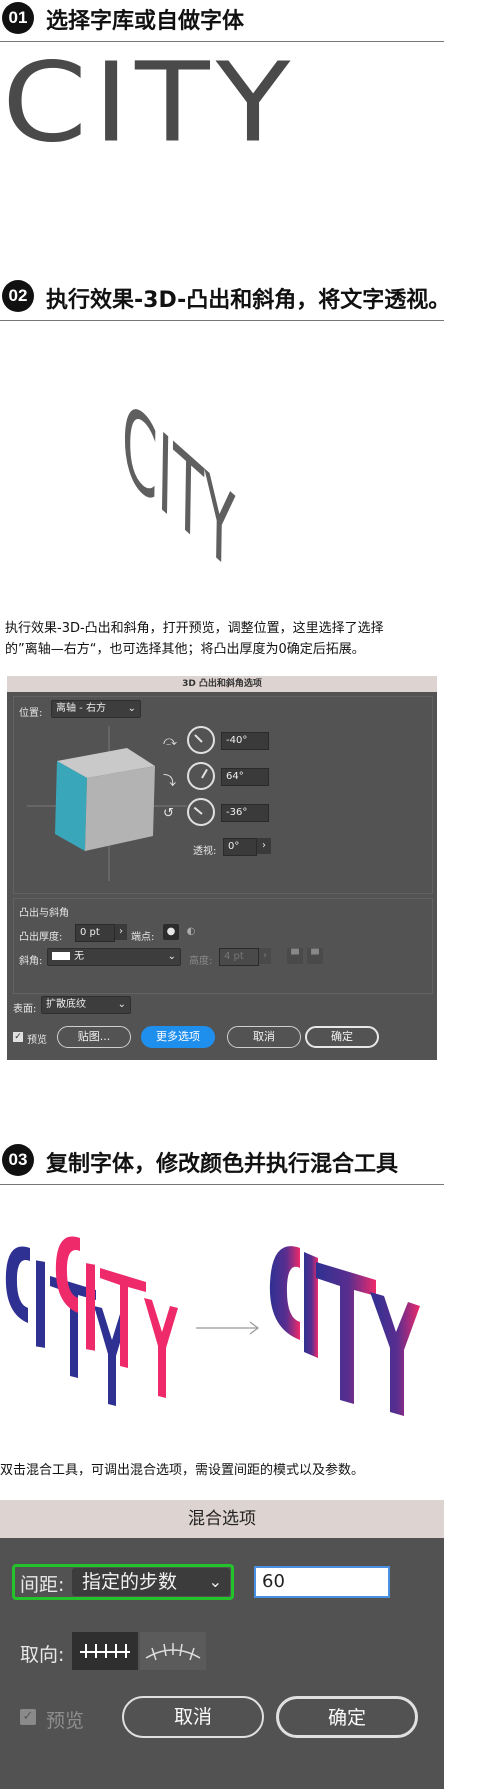  Describe the element at coordinates (31, 713) in the screenshot. I see `position-label: 位置:` at that location.